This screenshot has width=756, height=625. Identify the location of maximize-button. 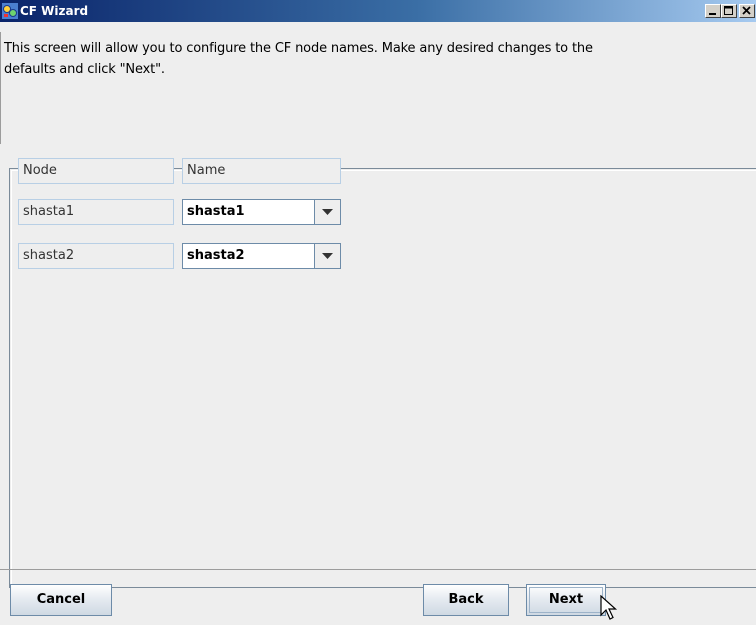
(729, 11).